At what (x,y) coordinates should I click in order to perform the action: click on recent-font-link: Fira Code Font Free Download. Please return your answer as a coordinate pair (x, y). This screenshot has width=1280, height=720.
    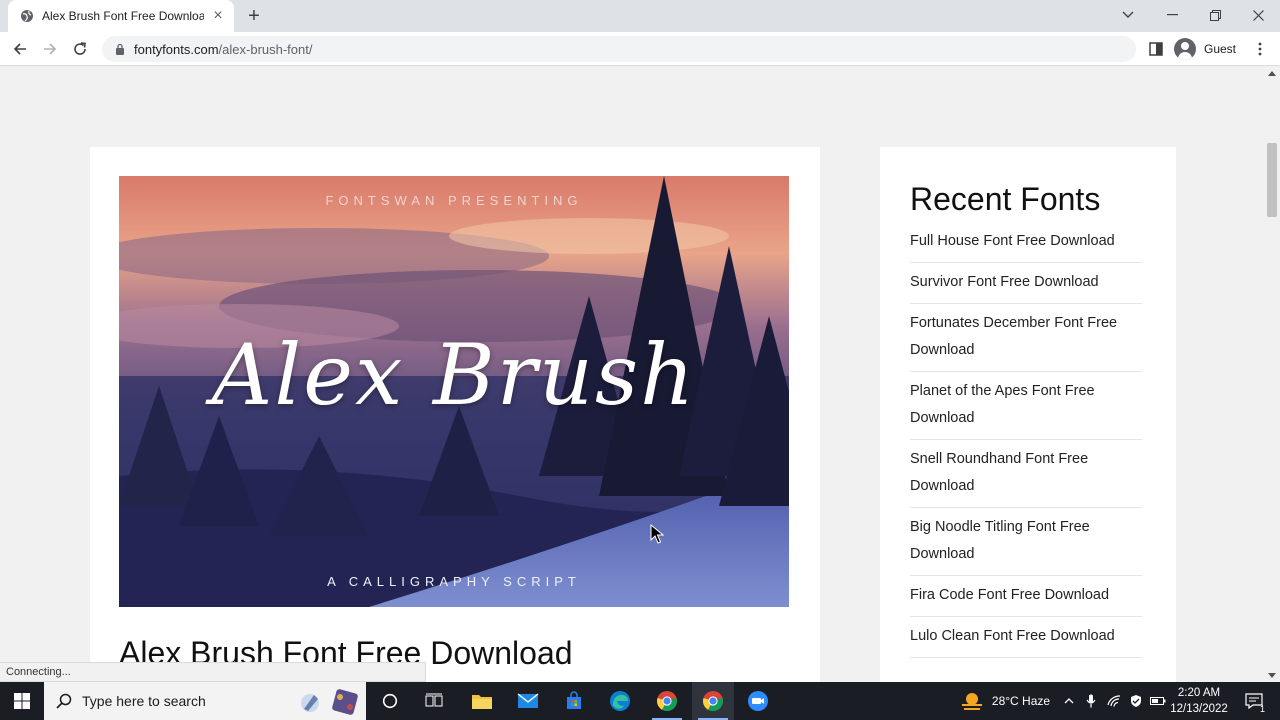
    Looking at the image, I should click on (1026, 596).